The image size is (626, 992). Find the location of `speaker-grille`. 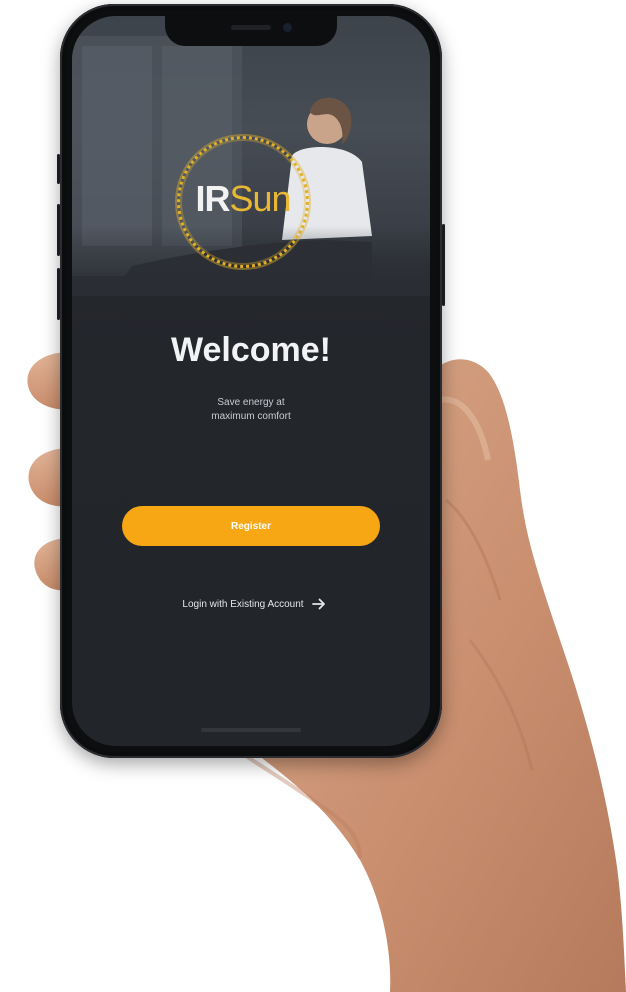

speaker-grille is located at coordinates (251, 27).